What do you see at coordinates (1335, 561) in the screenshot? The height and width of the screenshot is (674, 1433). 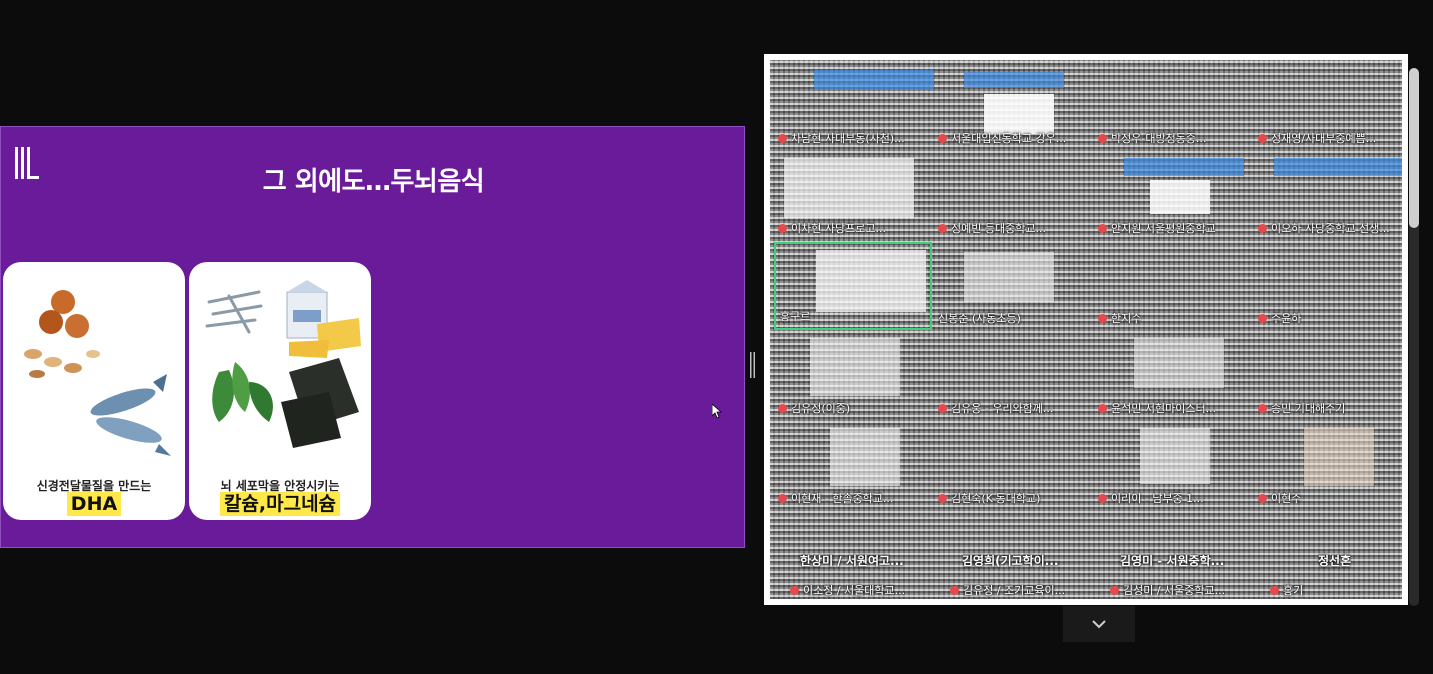 I see `participant-name-large: 정선혼` at bounding box center [1335, 561].